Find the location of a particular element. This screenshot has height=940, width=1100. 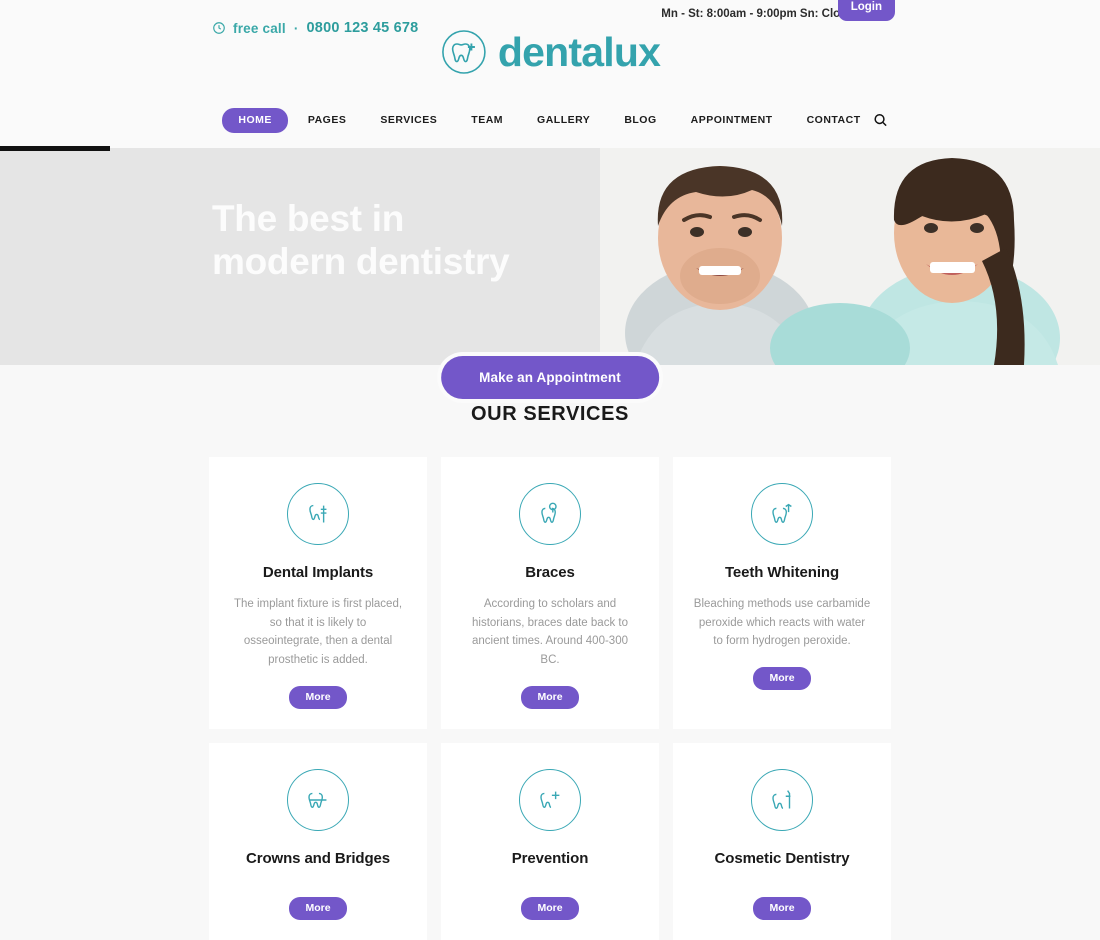

service-title: Cosmetic Dentistry is located at coordinates (782, 858).